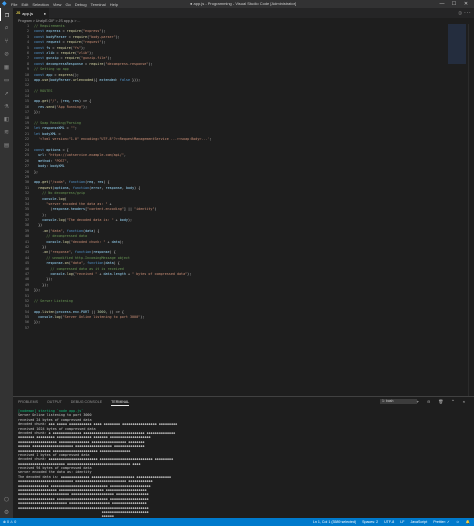  What do you see at coordinates (6, 498) in the screenshot?
I see `account-icon: ◯` at bounding box center [6, 498].